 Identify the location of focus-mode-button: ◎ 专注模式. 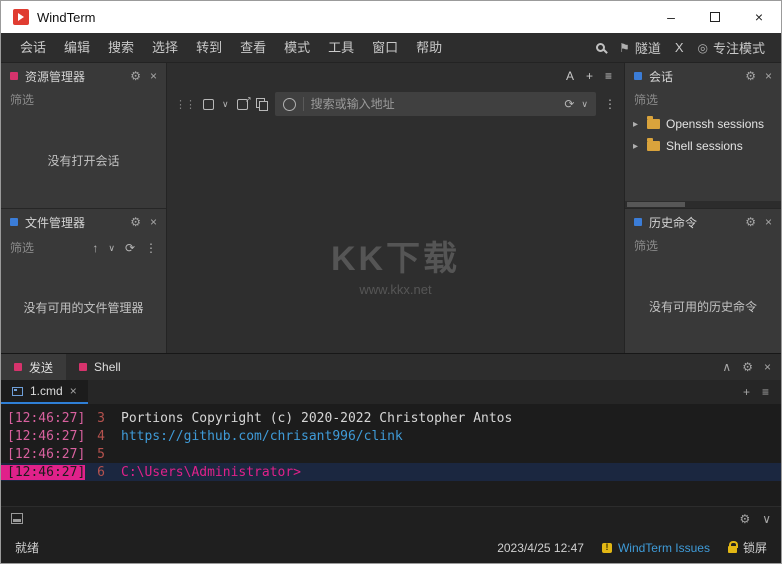
(732, 47).